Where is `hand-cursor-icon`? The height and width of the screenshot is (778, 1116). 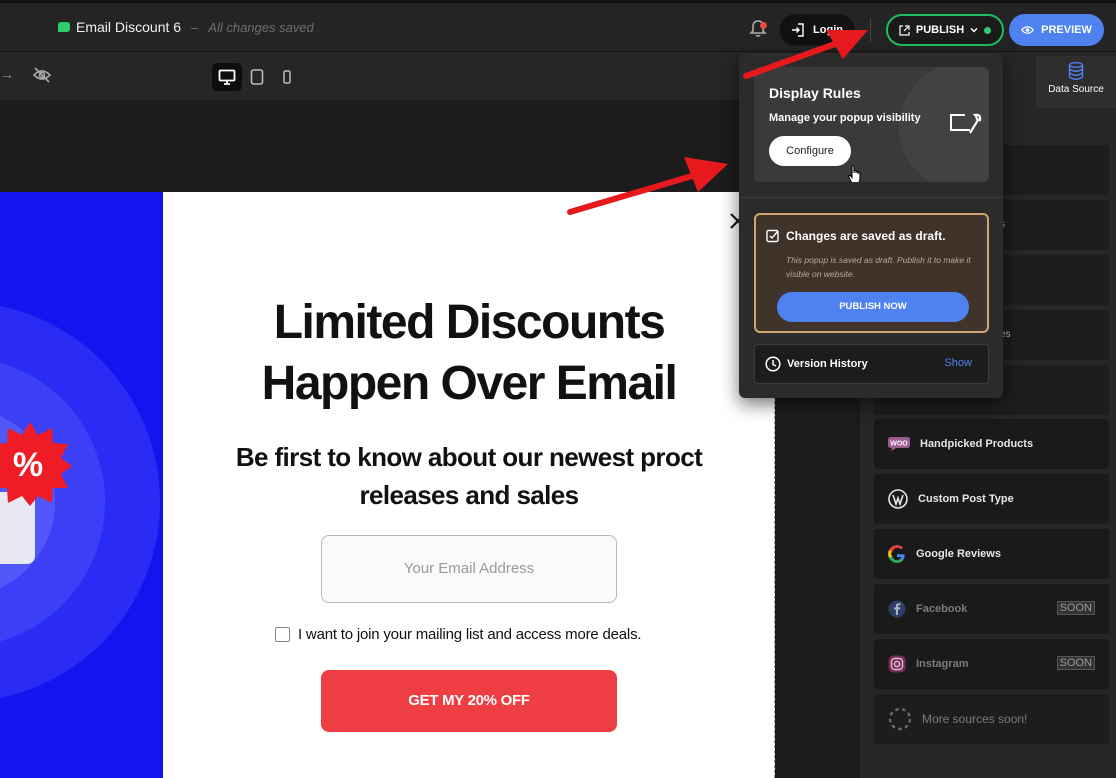
hand-cursor-icon is located at coordinates (854, 173).